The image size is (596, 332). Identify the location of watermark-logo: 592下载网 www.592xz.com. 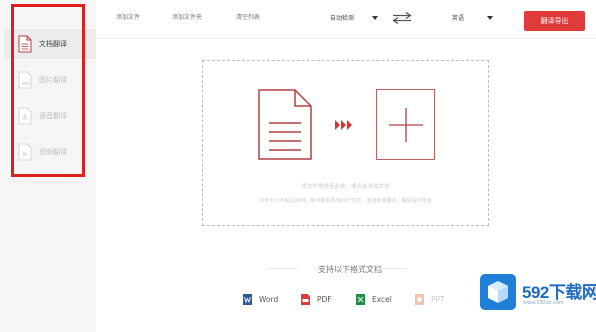
(538, 297).